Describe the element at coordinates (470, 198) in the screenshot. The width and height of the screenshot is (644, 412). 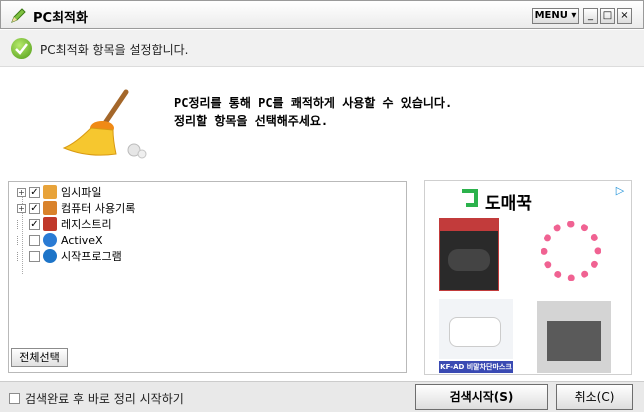
I see `brand-logo-icon` at that location.